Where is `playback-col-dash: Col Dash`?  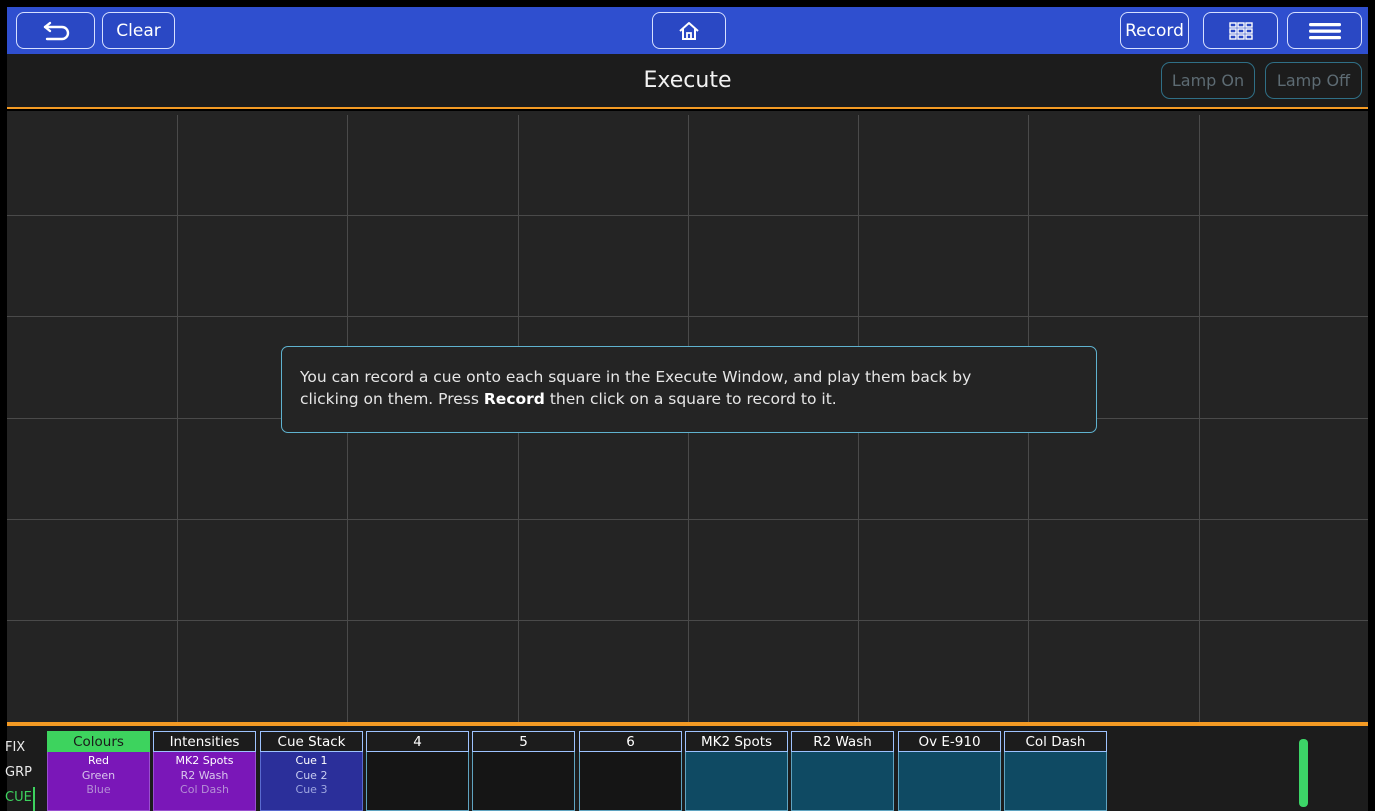
playback-col-dash: Col Dash is located at coordinates (1055, 771).